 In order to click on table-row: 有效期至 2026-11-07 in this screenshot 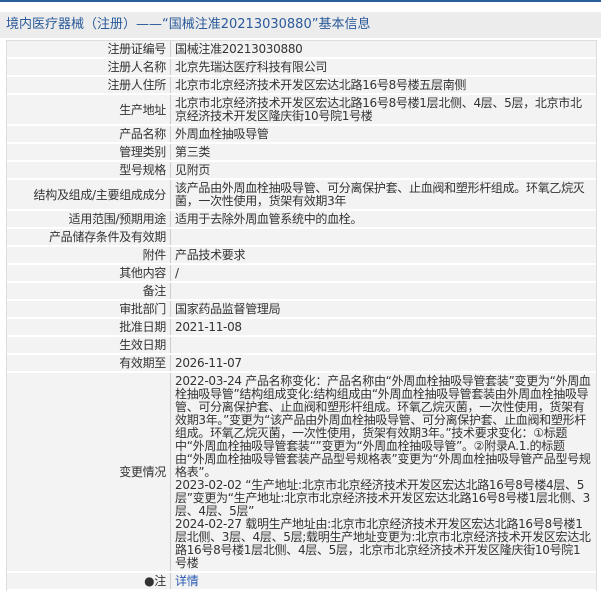, I will do `click(301, 363)`.